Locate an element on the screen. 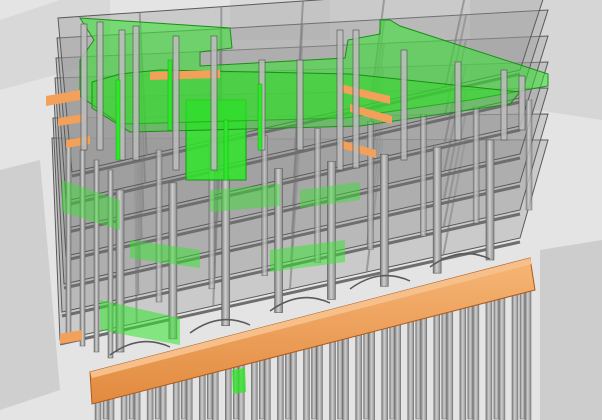 This screenshot has height=420, width=602. context-block-se is located at coordinates (571, 330).